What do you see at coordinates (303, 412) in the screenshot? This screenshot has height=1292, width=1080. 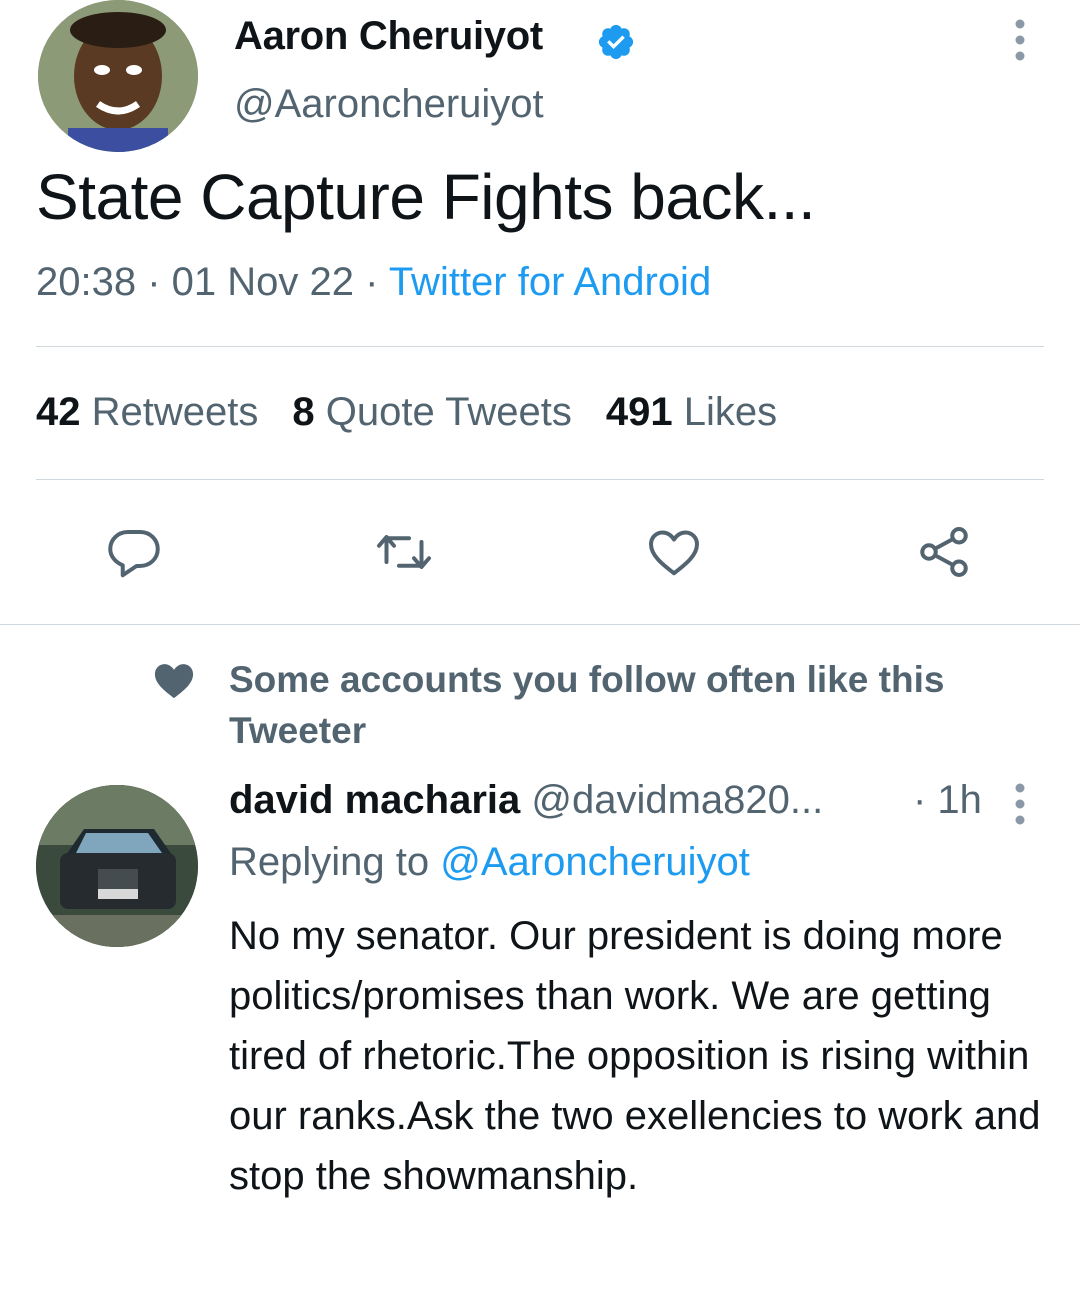 I see `quotes-count: 8` at bounding box center [303, 412].